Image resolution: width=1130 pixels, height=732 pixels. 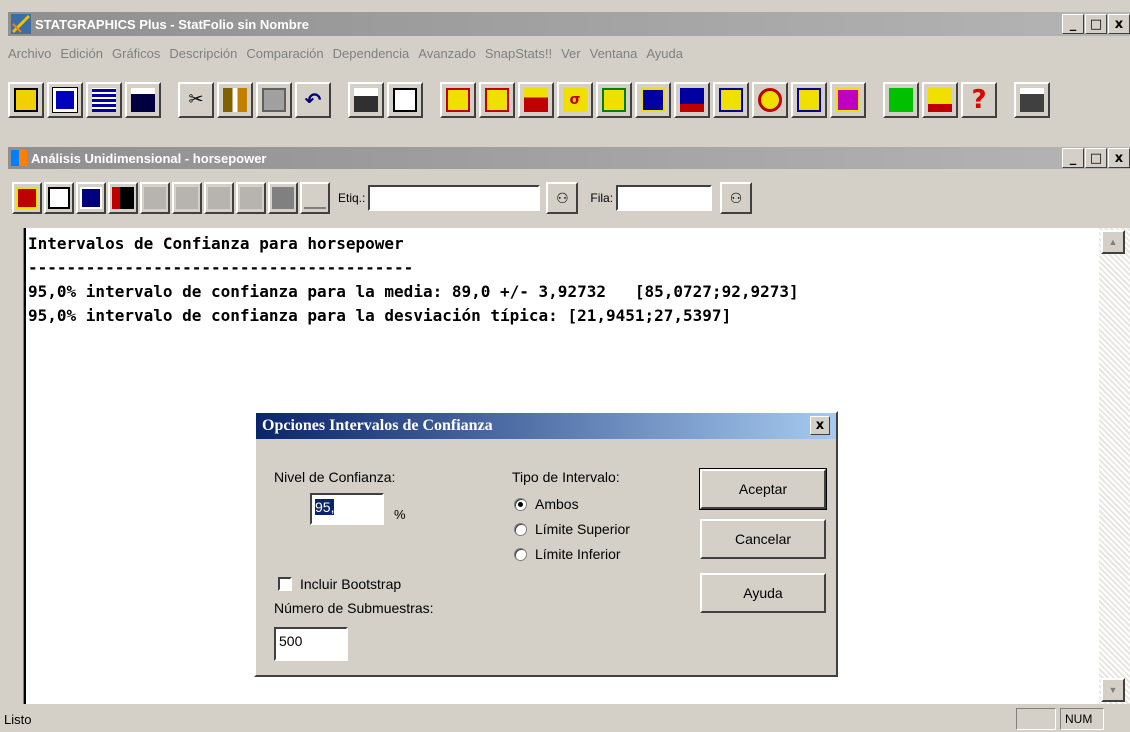 I want to click on analysis-options-button, so click(x=155, y=198).